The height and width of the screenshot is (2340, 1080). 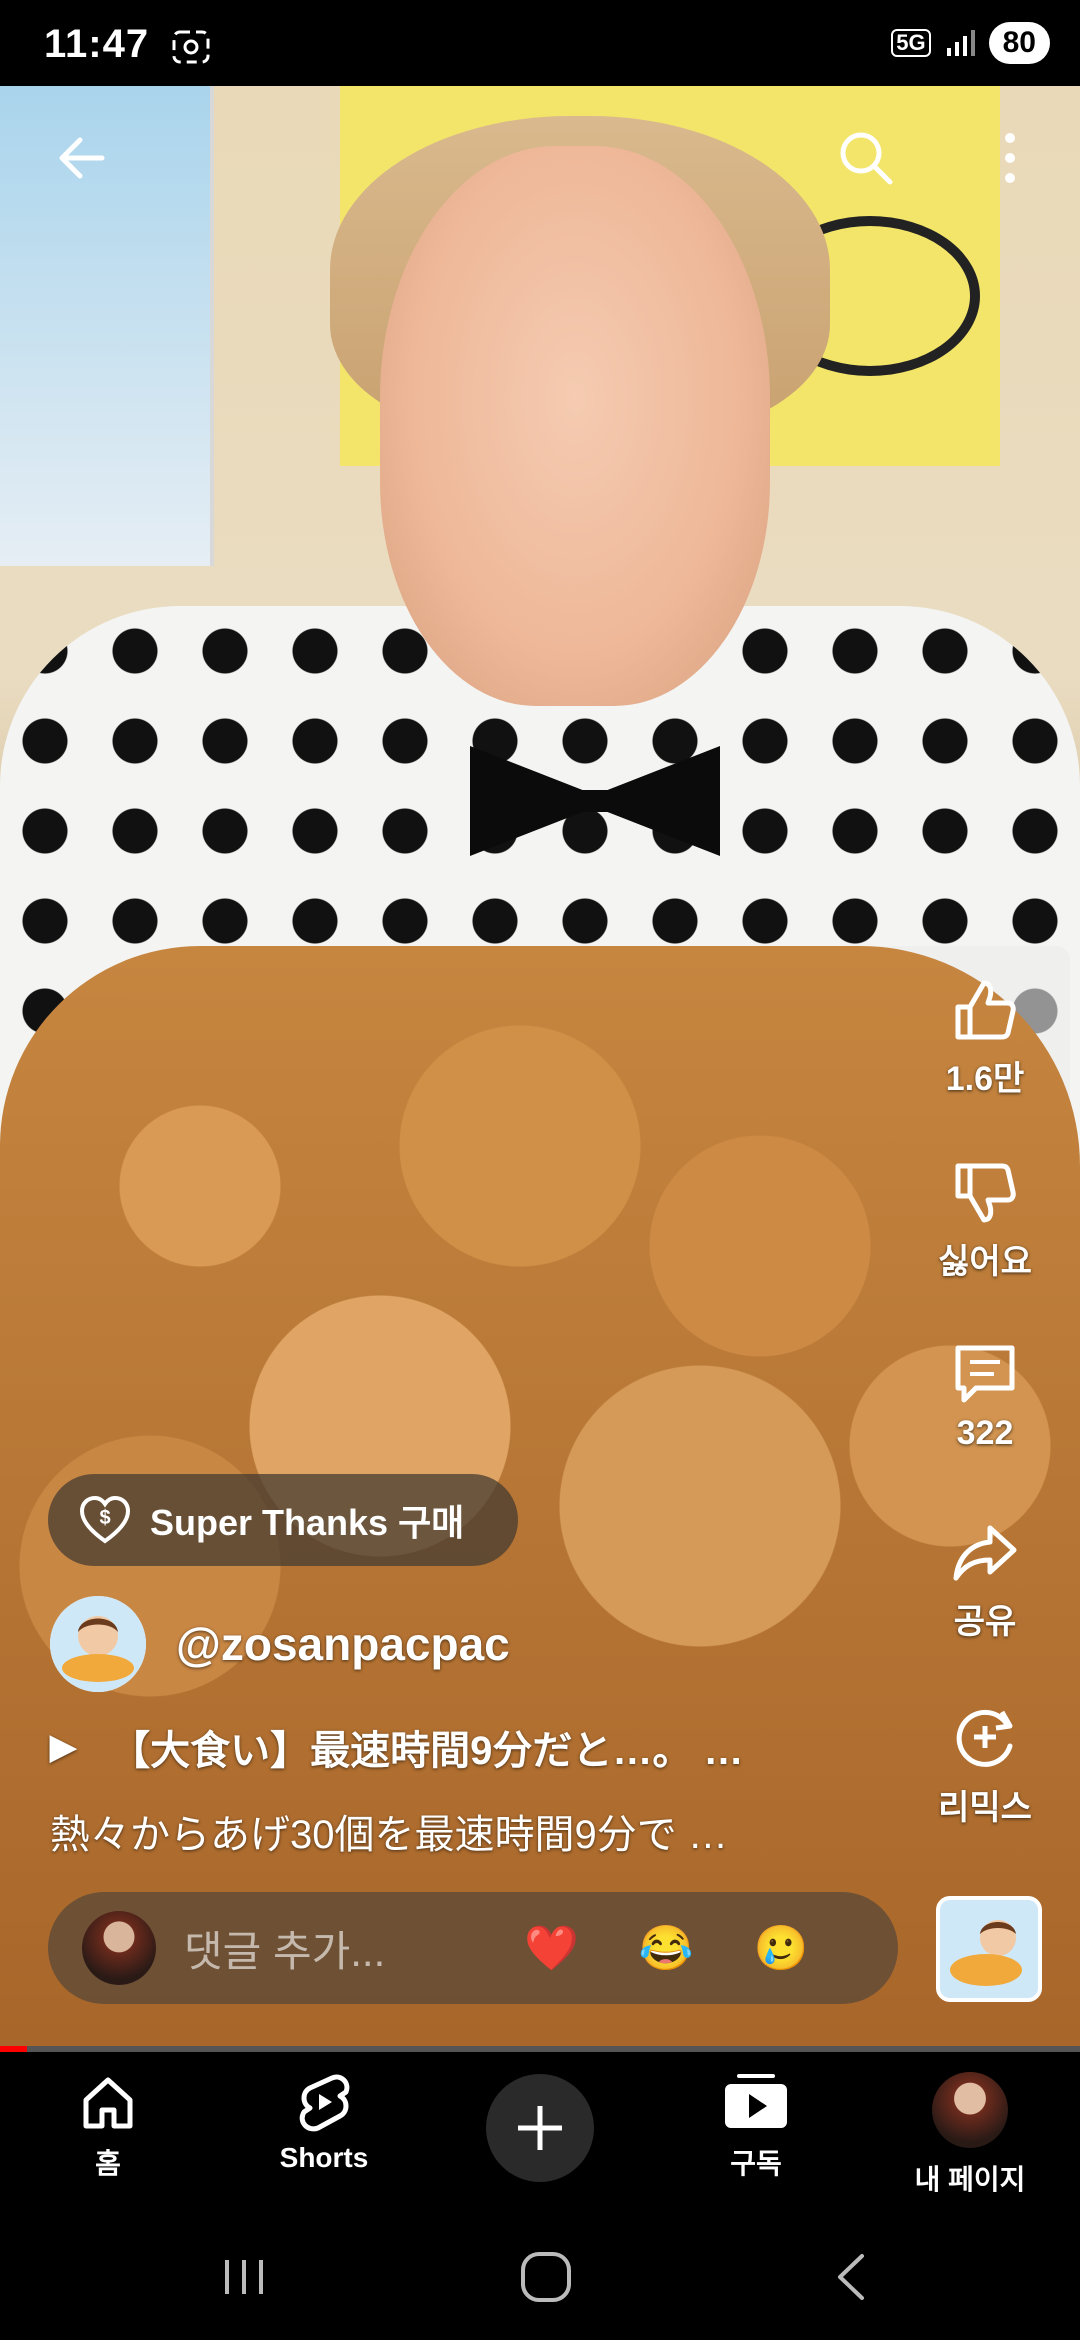 I want to click on like-button: 1.6만, so click(x=985, y=1037).